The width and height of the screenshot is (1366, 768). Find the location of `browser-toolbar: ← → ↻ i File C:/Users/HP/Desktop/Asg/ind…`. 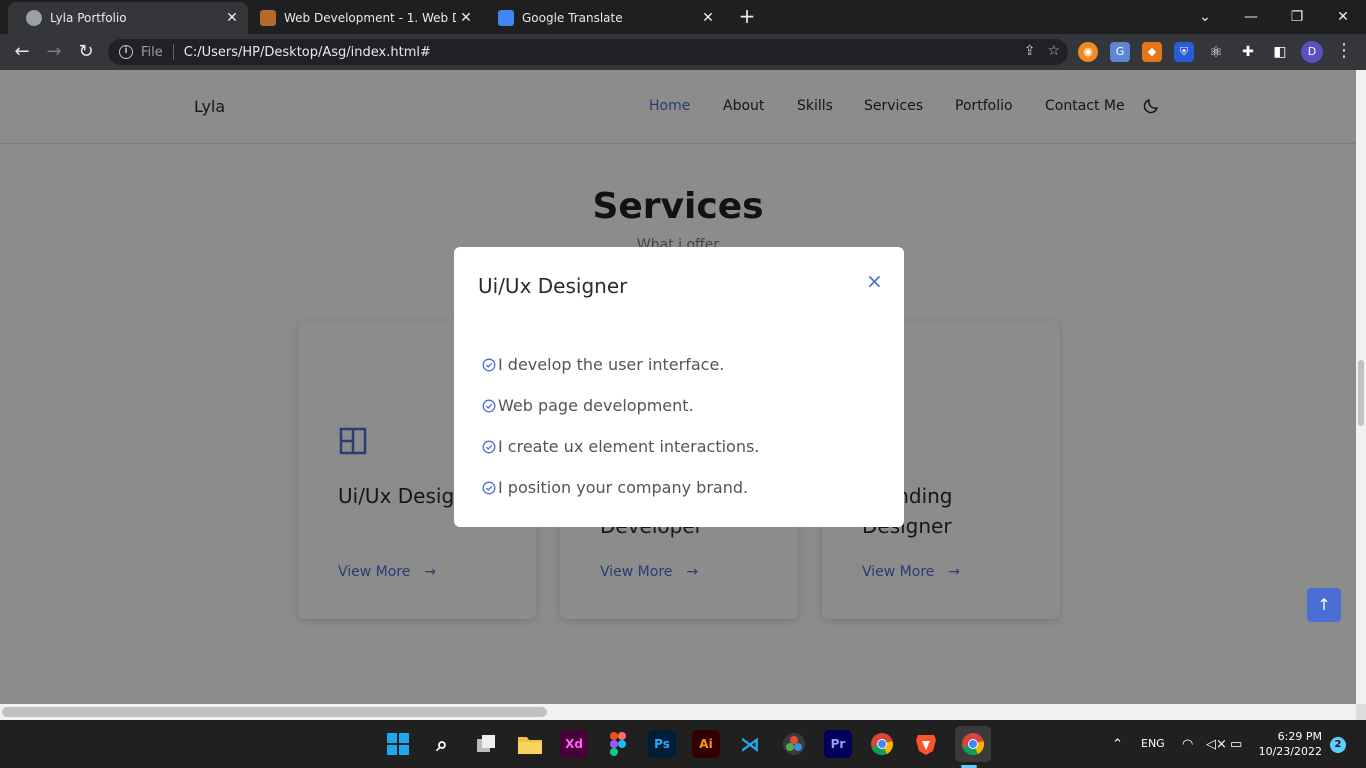

browser-toolbar: ← → ↻ i File C:/Users/HP/Desktop/Asg/ind… is located at coordinates (683, 52).